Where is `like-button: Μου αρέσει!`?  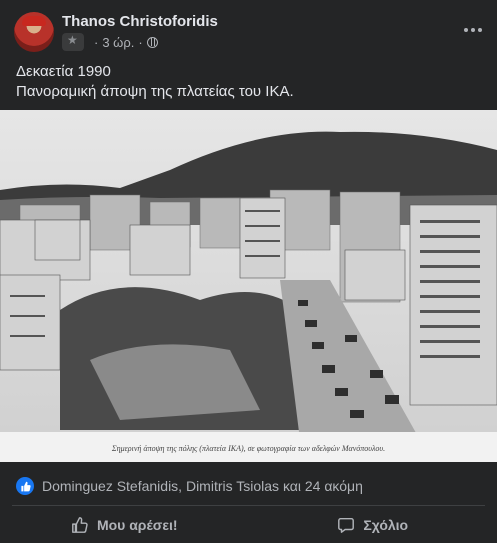
like-button: Μου αρέσει! is located at coordinates (124, 524).